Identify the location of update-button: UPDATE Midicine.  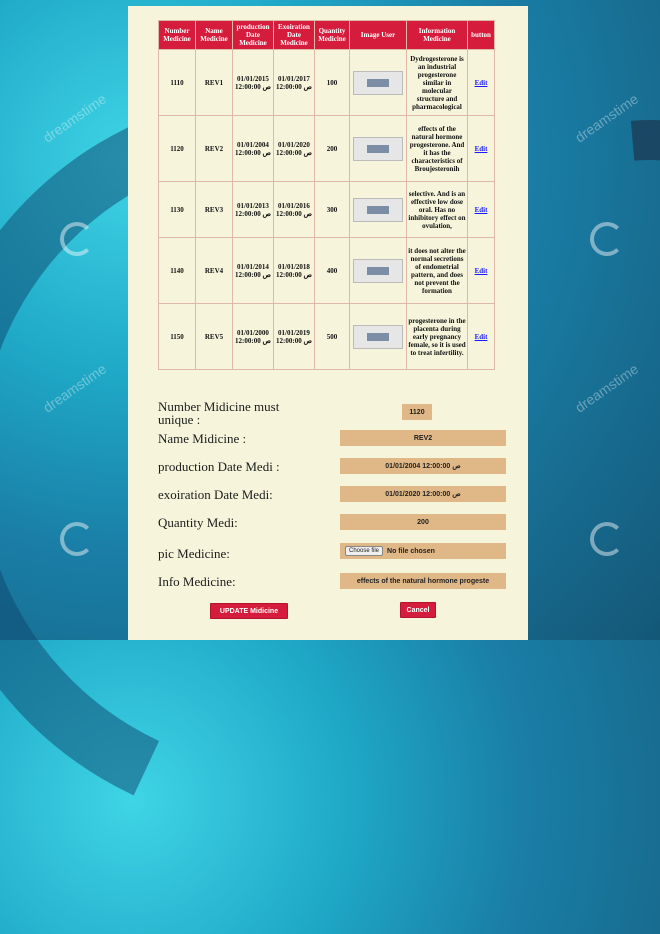
(249, 611).